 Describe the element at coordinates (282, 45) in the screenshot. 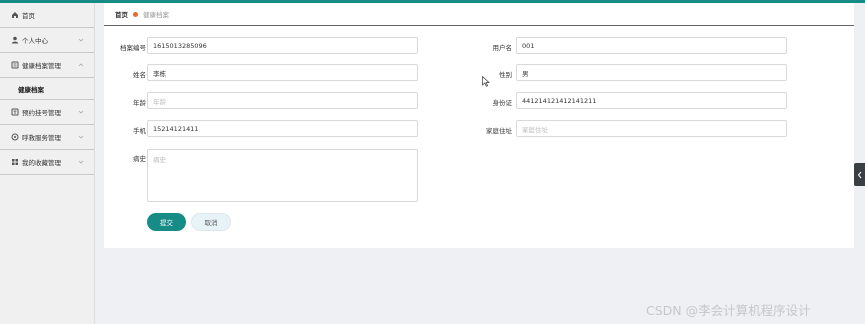

I see `archive-no-input: 1615013285096` at that location.